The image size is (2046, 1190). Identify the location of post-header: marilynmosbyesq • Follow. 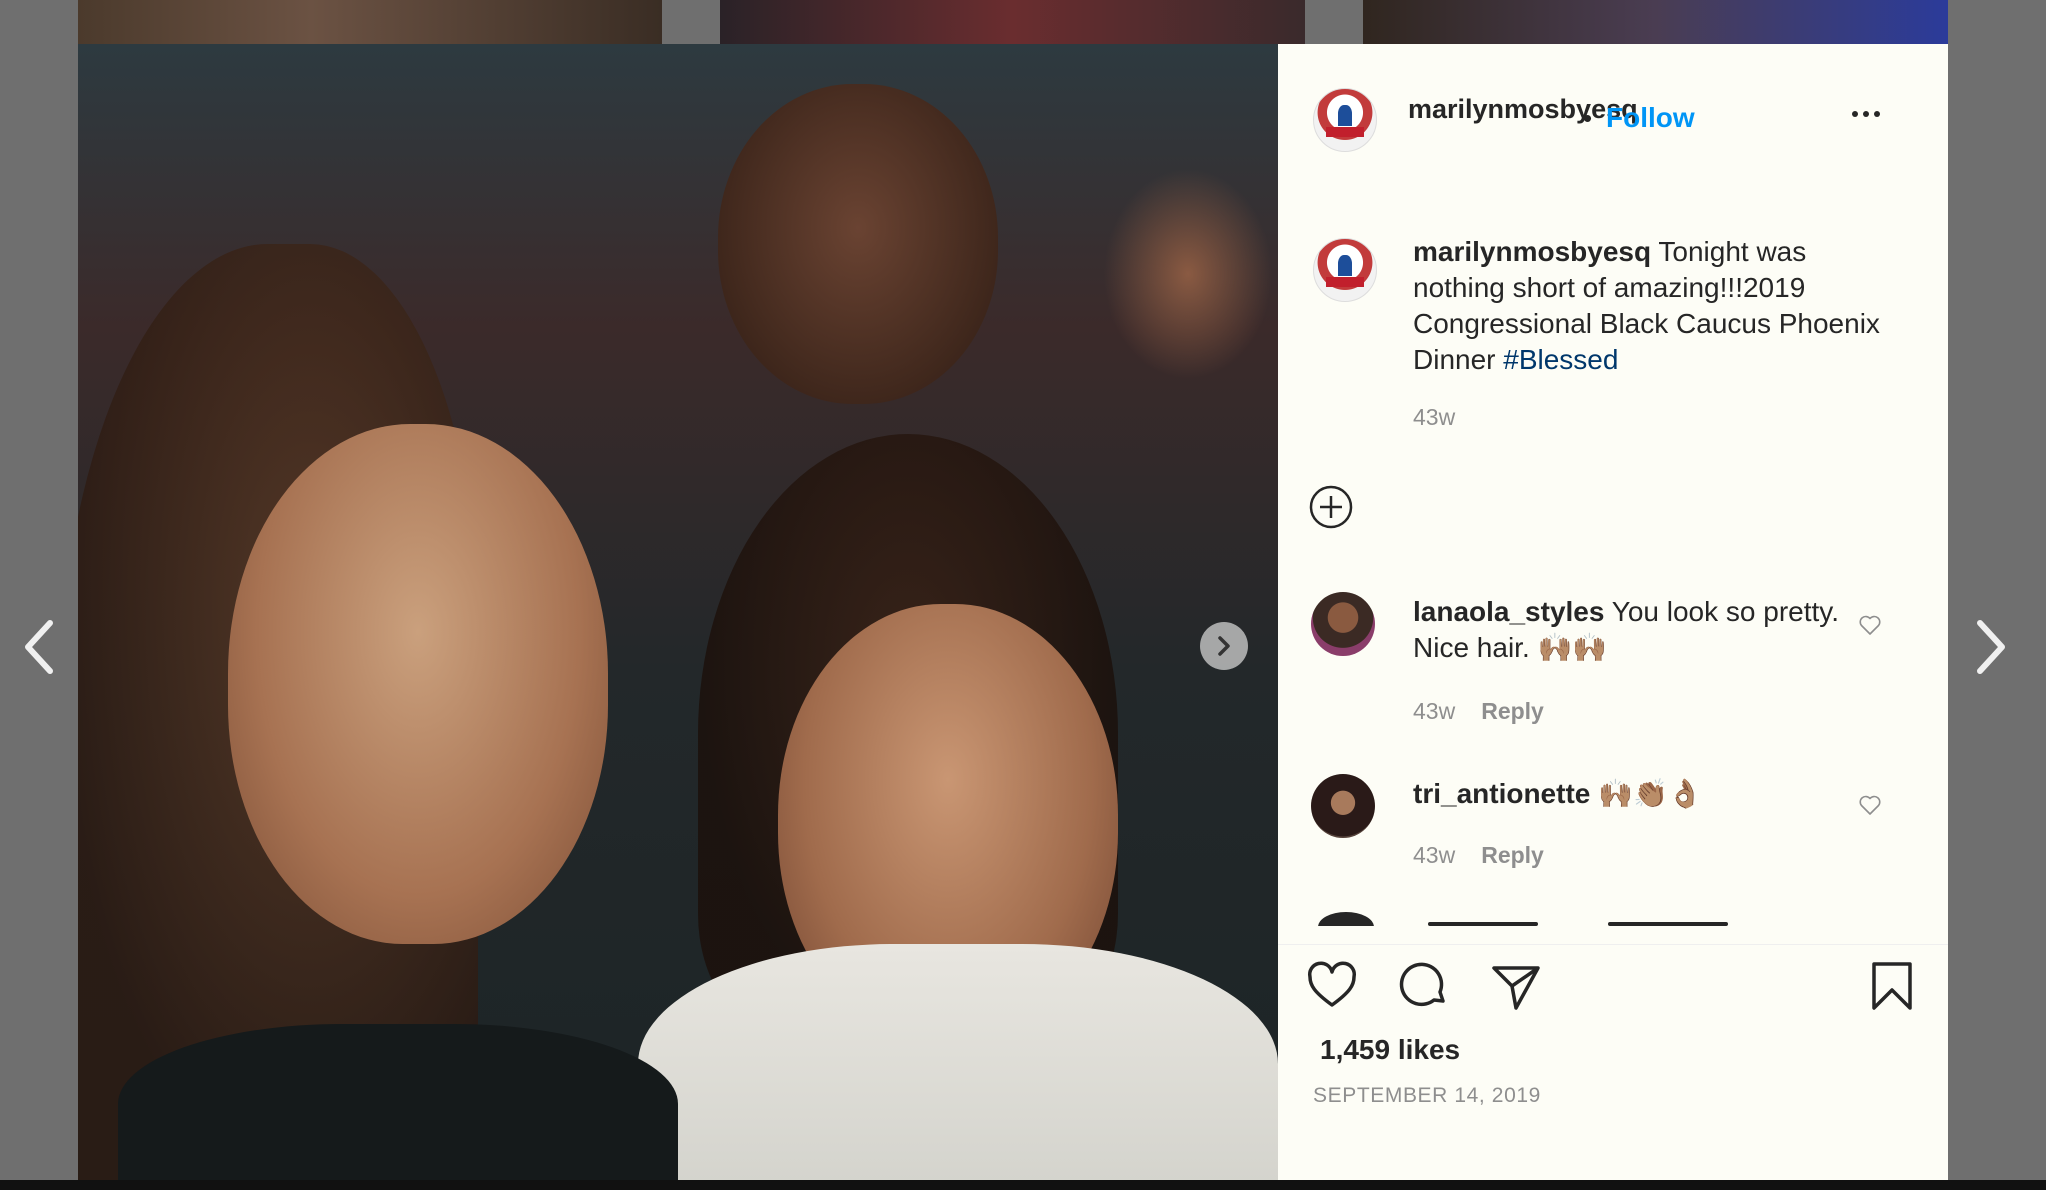
(1613, 119).